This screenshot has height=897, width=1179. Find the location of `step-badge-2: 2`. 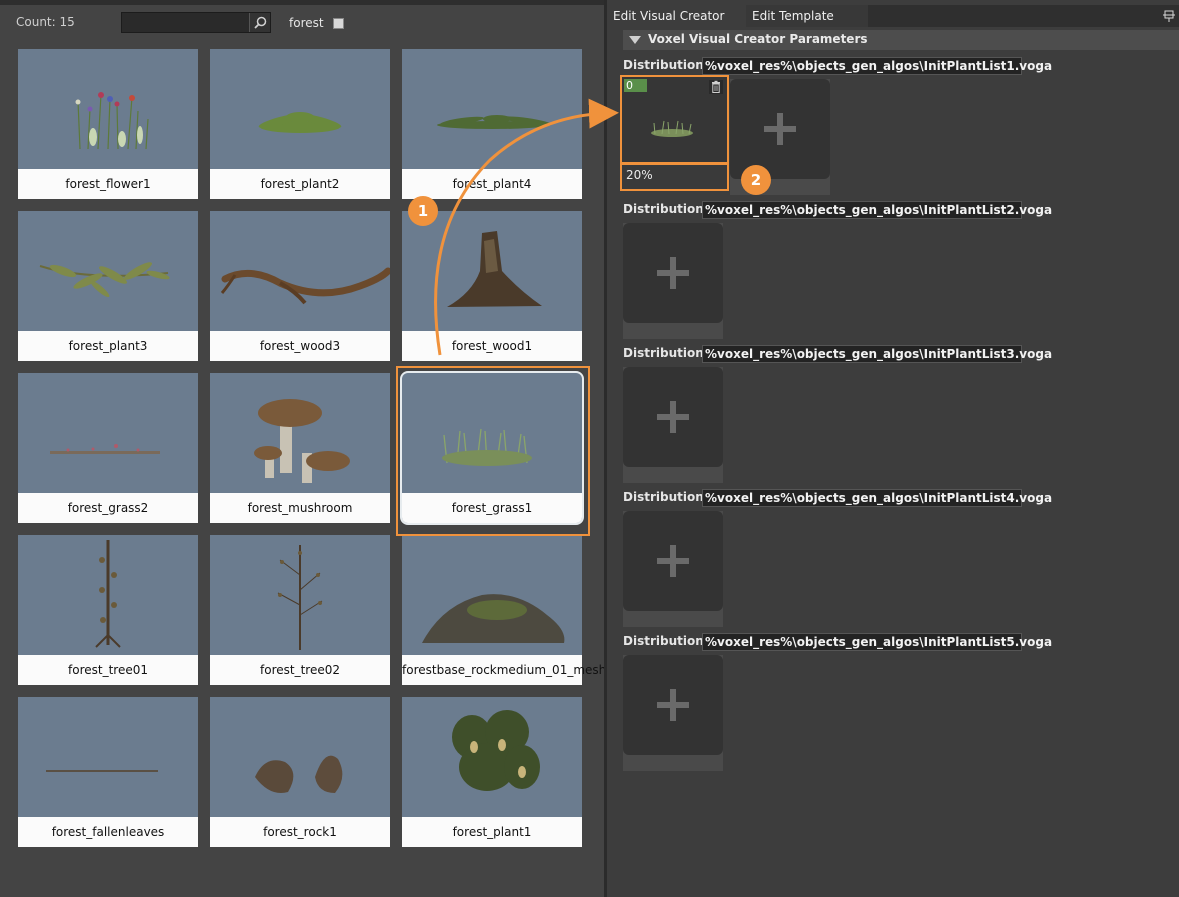

step-badge-2: 2 is located at coordinates (756, 180).